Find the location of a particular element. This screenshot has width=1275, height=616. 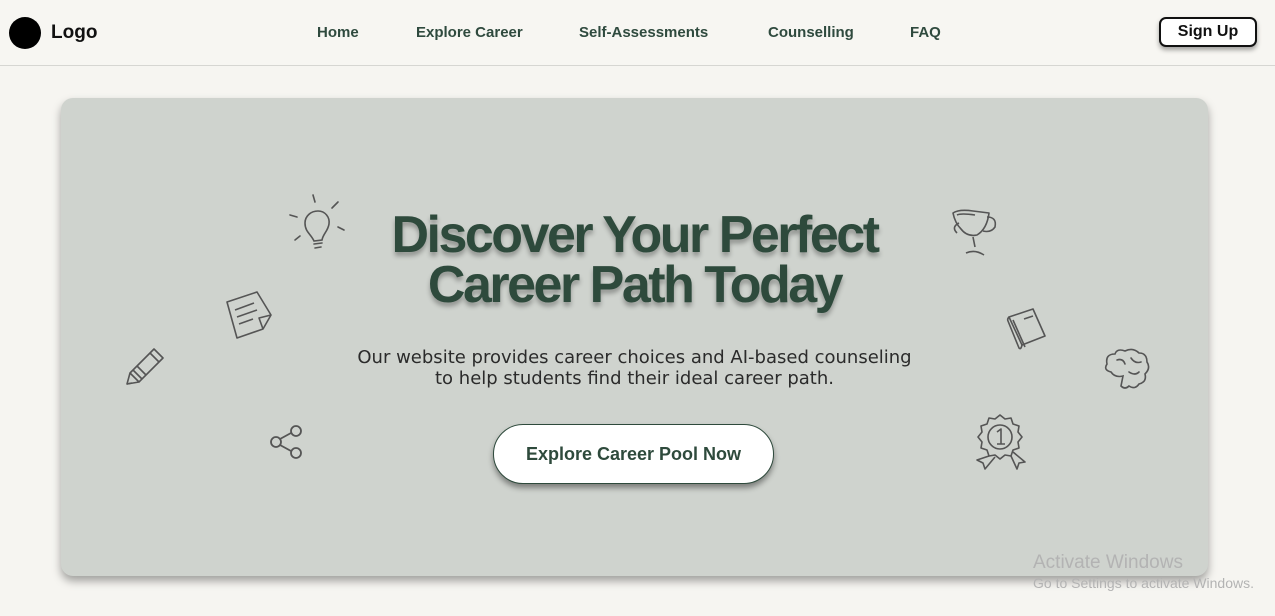

logo-icon is located at coordinates (25, 33).